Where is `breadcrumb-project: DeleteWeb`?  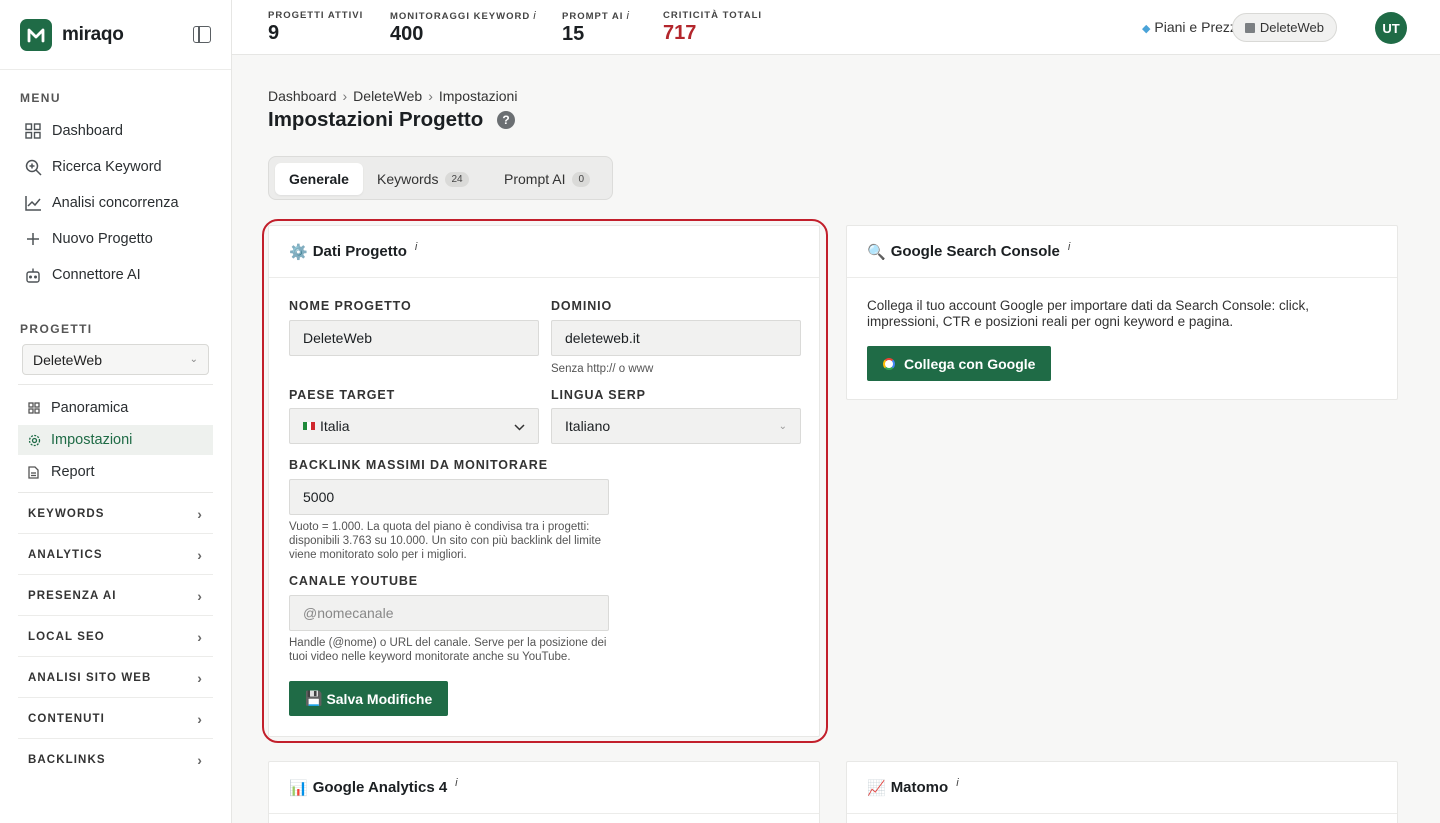 breadcrumb-project: DeleteWeb is located at coordinates (387, 96).